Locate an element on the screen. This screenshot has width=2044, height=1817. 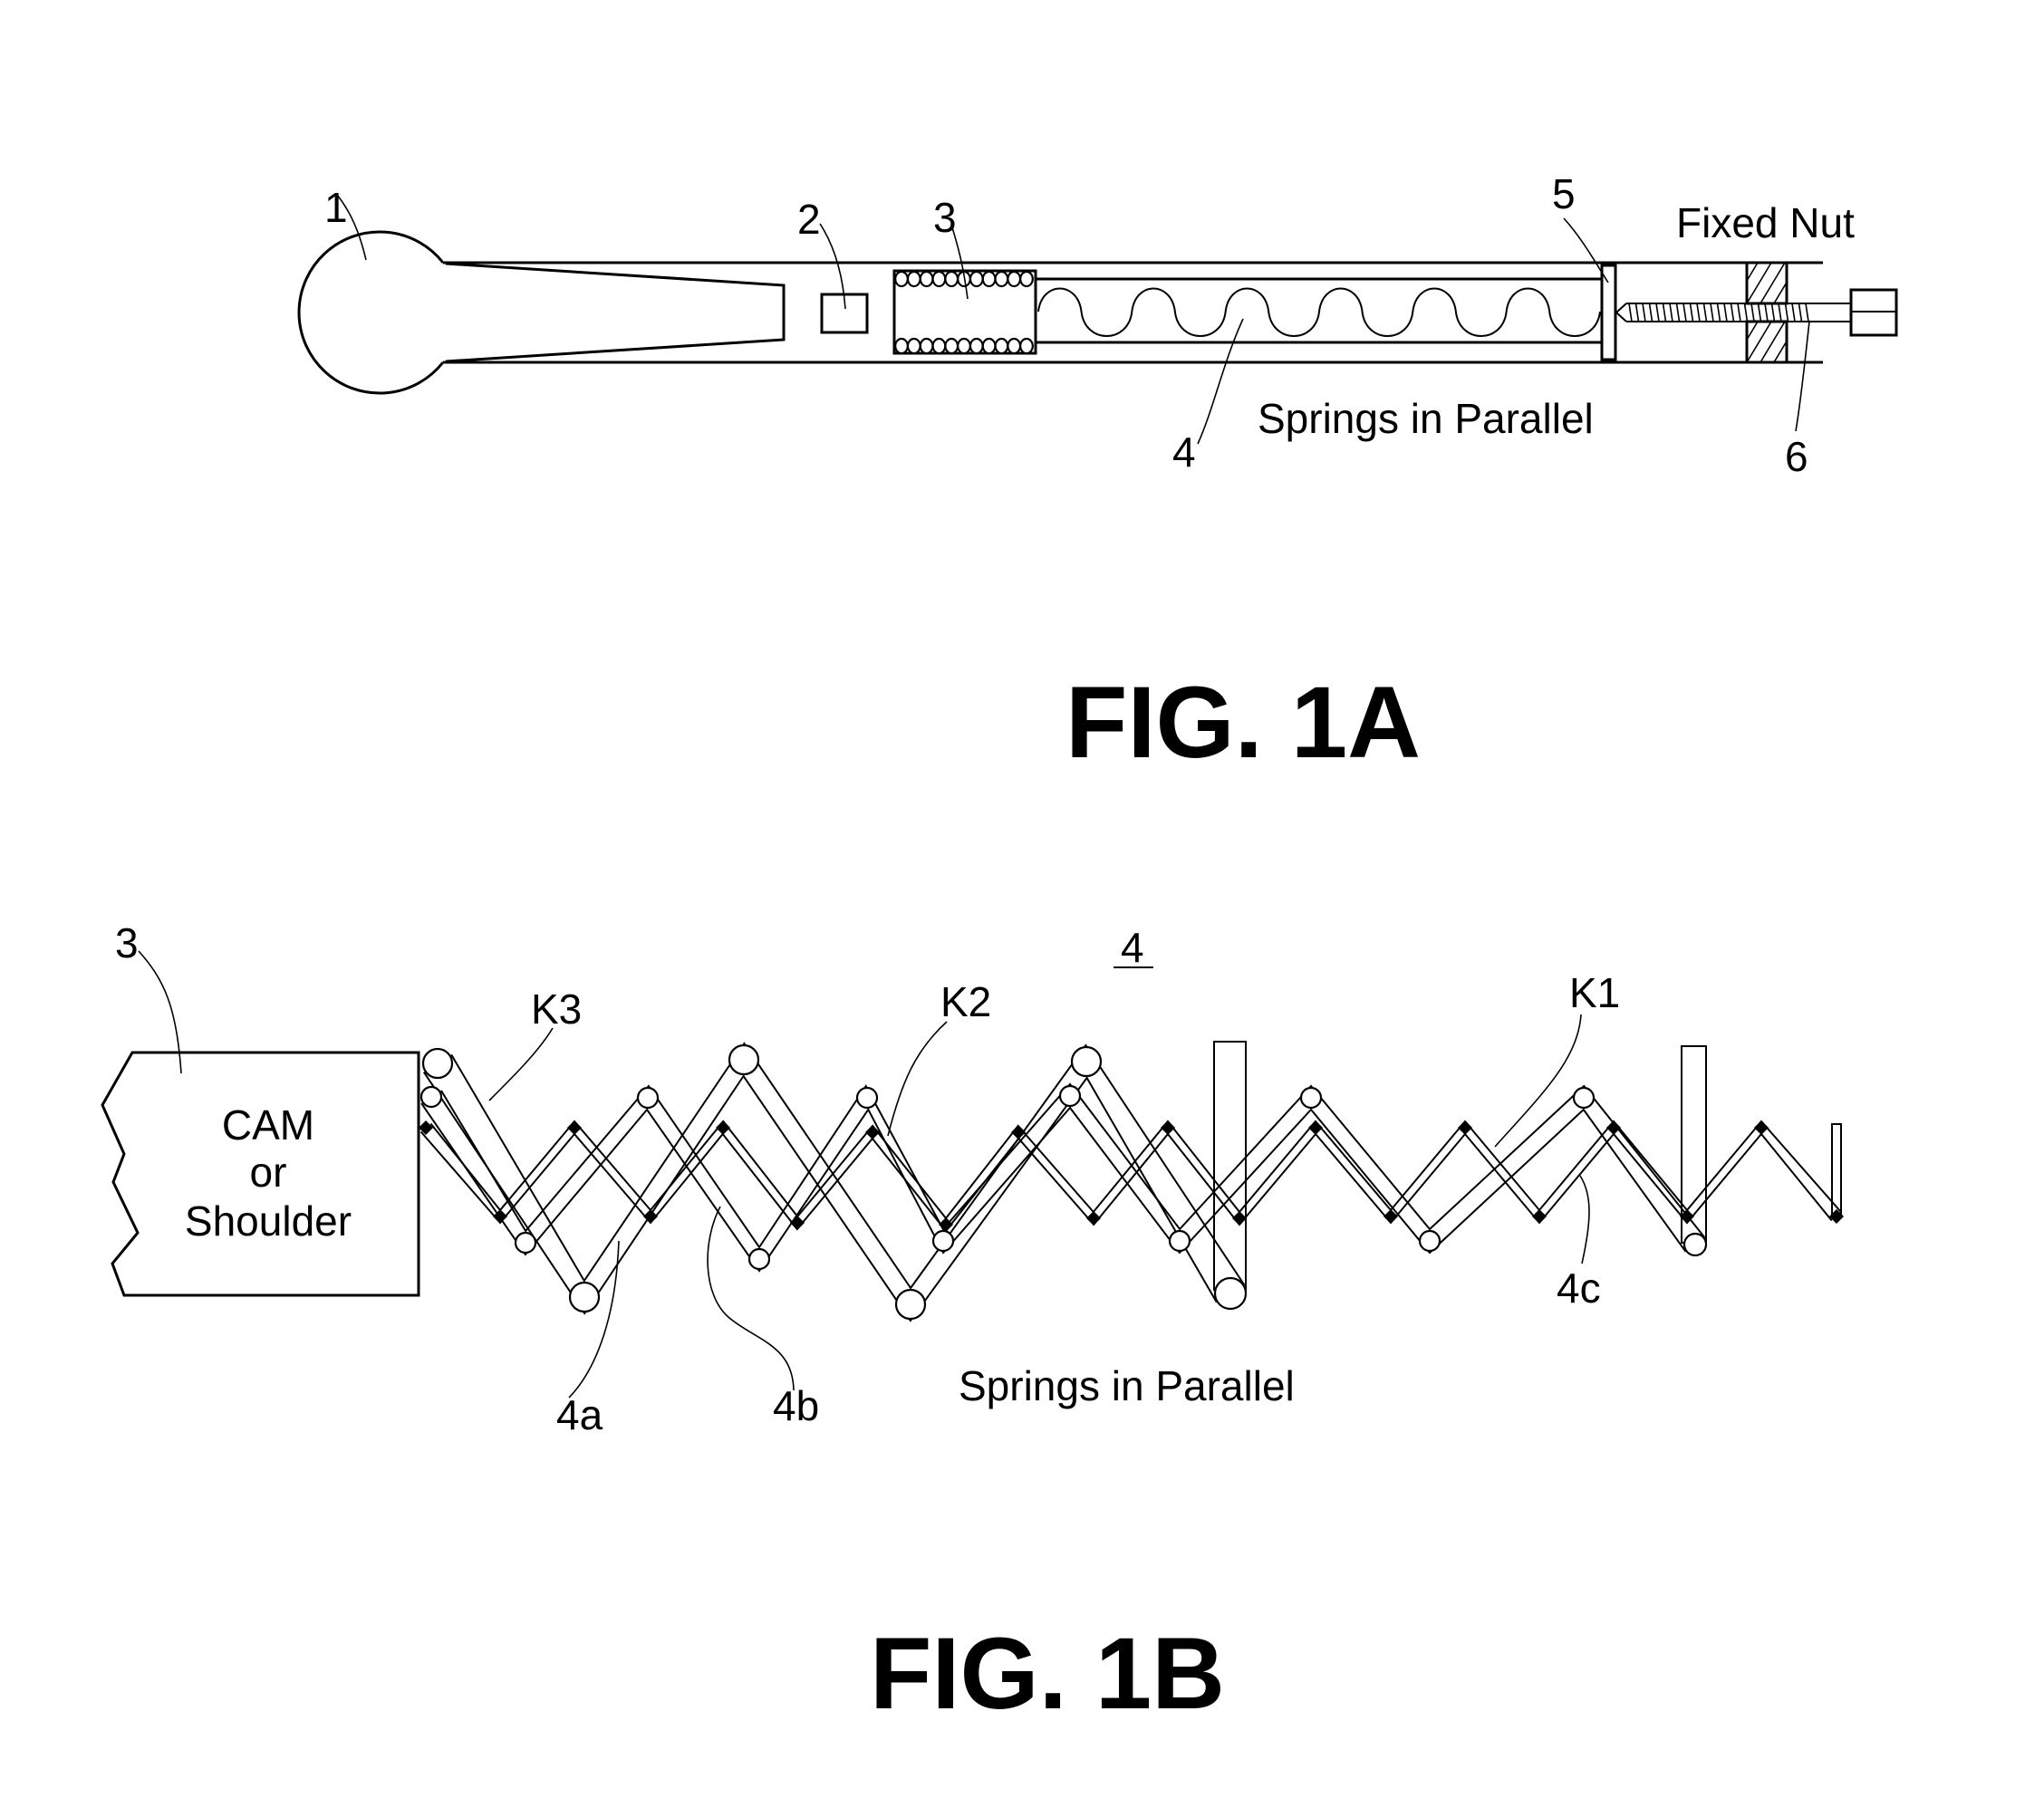
ball-end is located at coordinates (371, 312).